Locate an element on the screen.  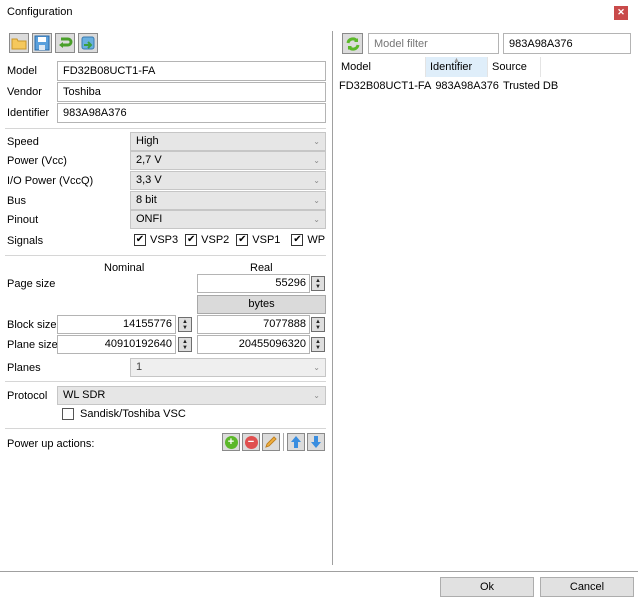
column-header-identifier: ▲ Identifier is located at coordinates (457, 67).